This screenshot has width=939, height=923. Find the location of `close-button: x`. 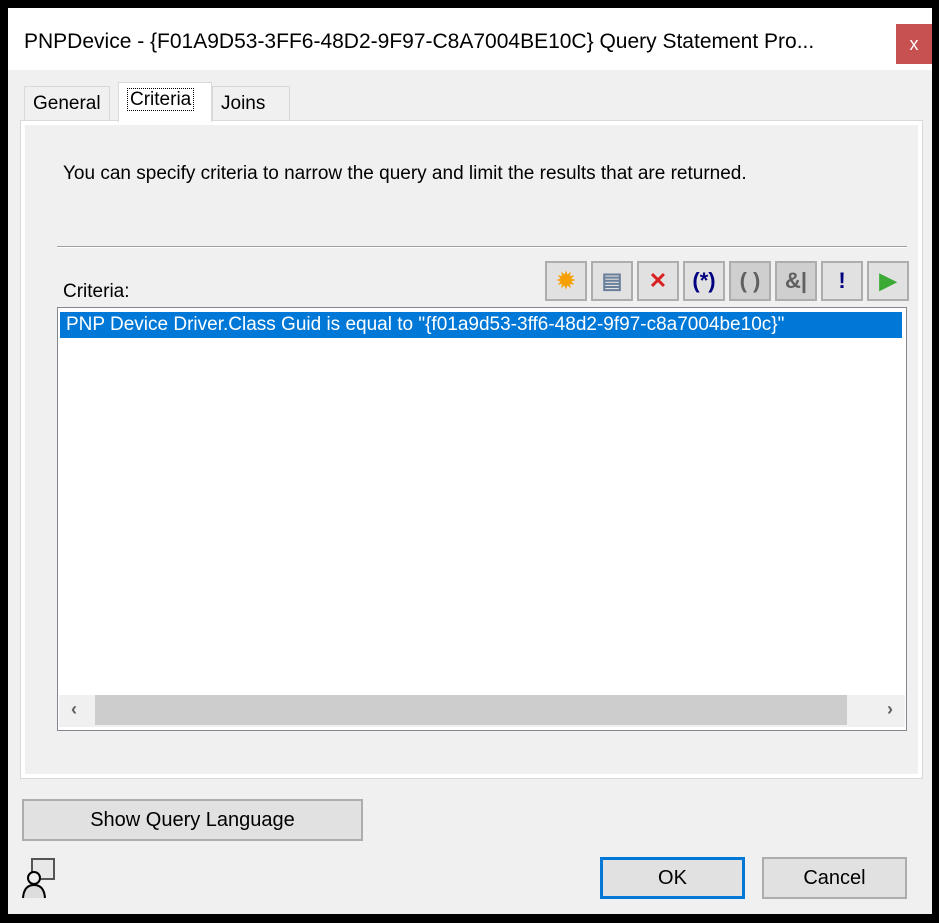

close-button: x is located at coordinates (914, 44).